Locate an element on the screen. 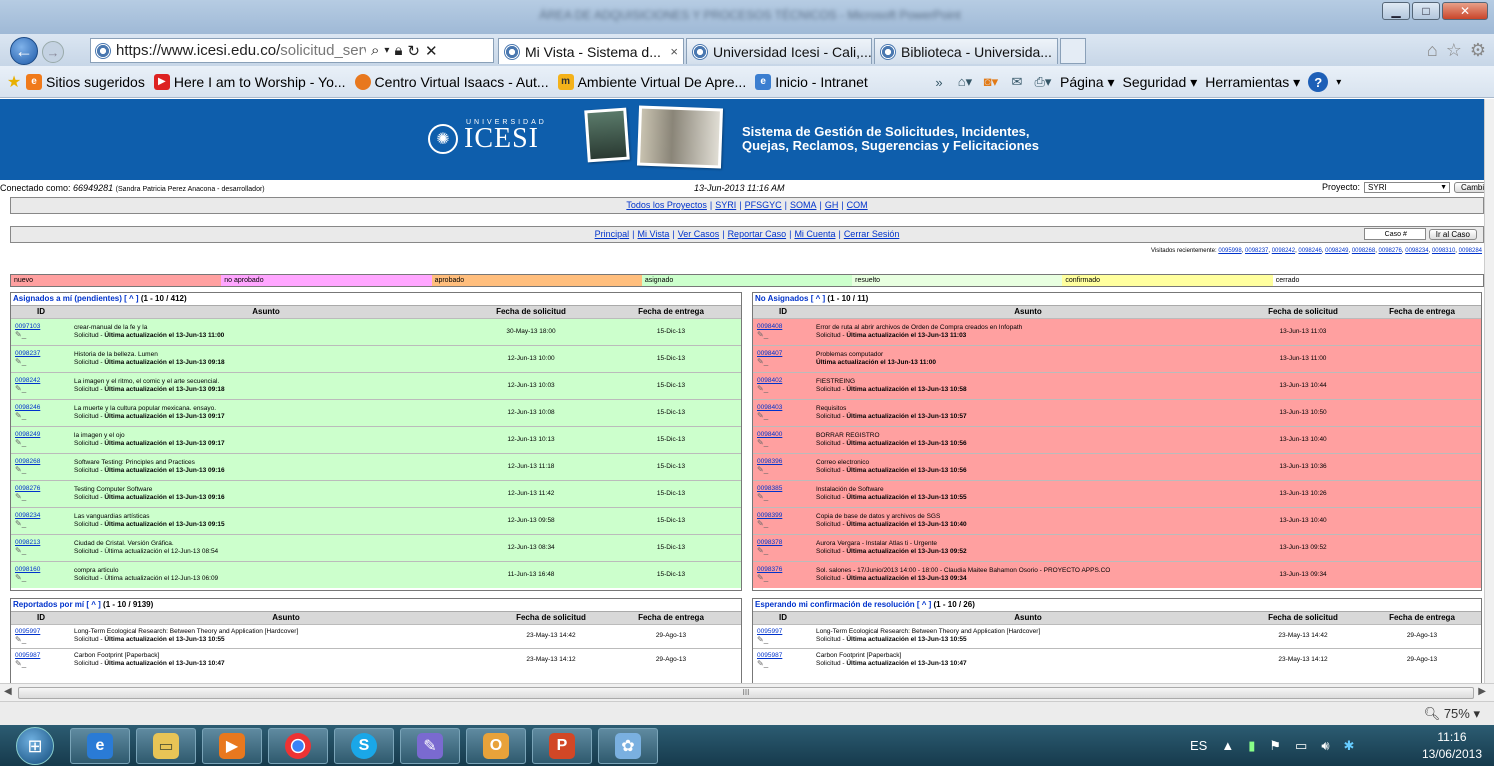  go-to-case-button: Ir al Caso is located at coordinates (1452, 234).